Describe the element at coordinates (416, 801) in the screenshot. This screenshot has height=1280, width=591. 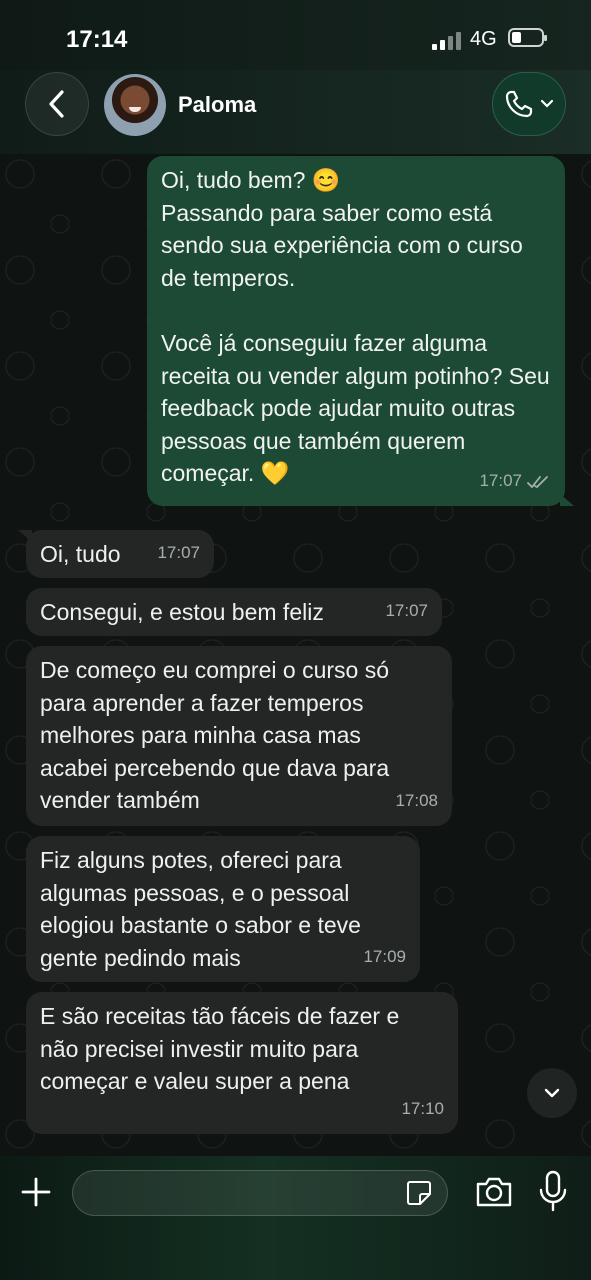
I see `message-time: 17:08` at that location.